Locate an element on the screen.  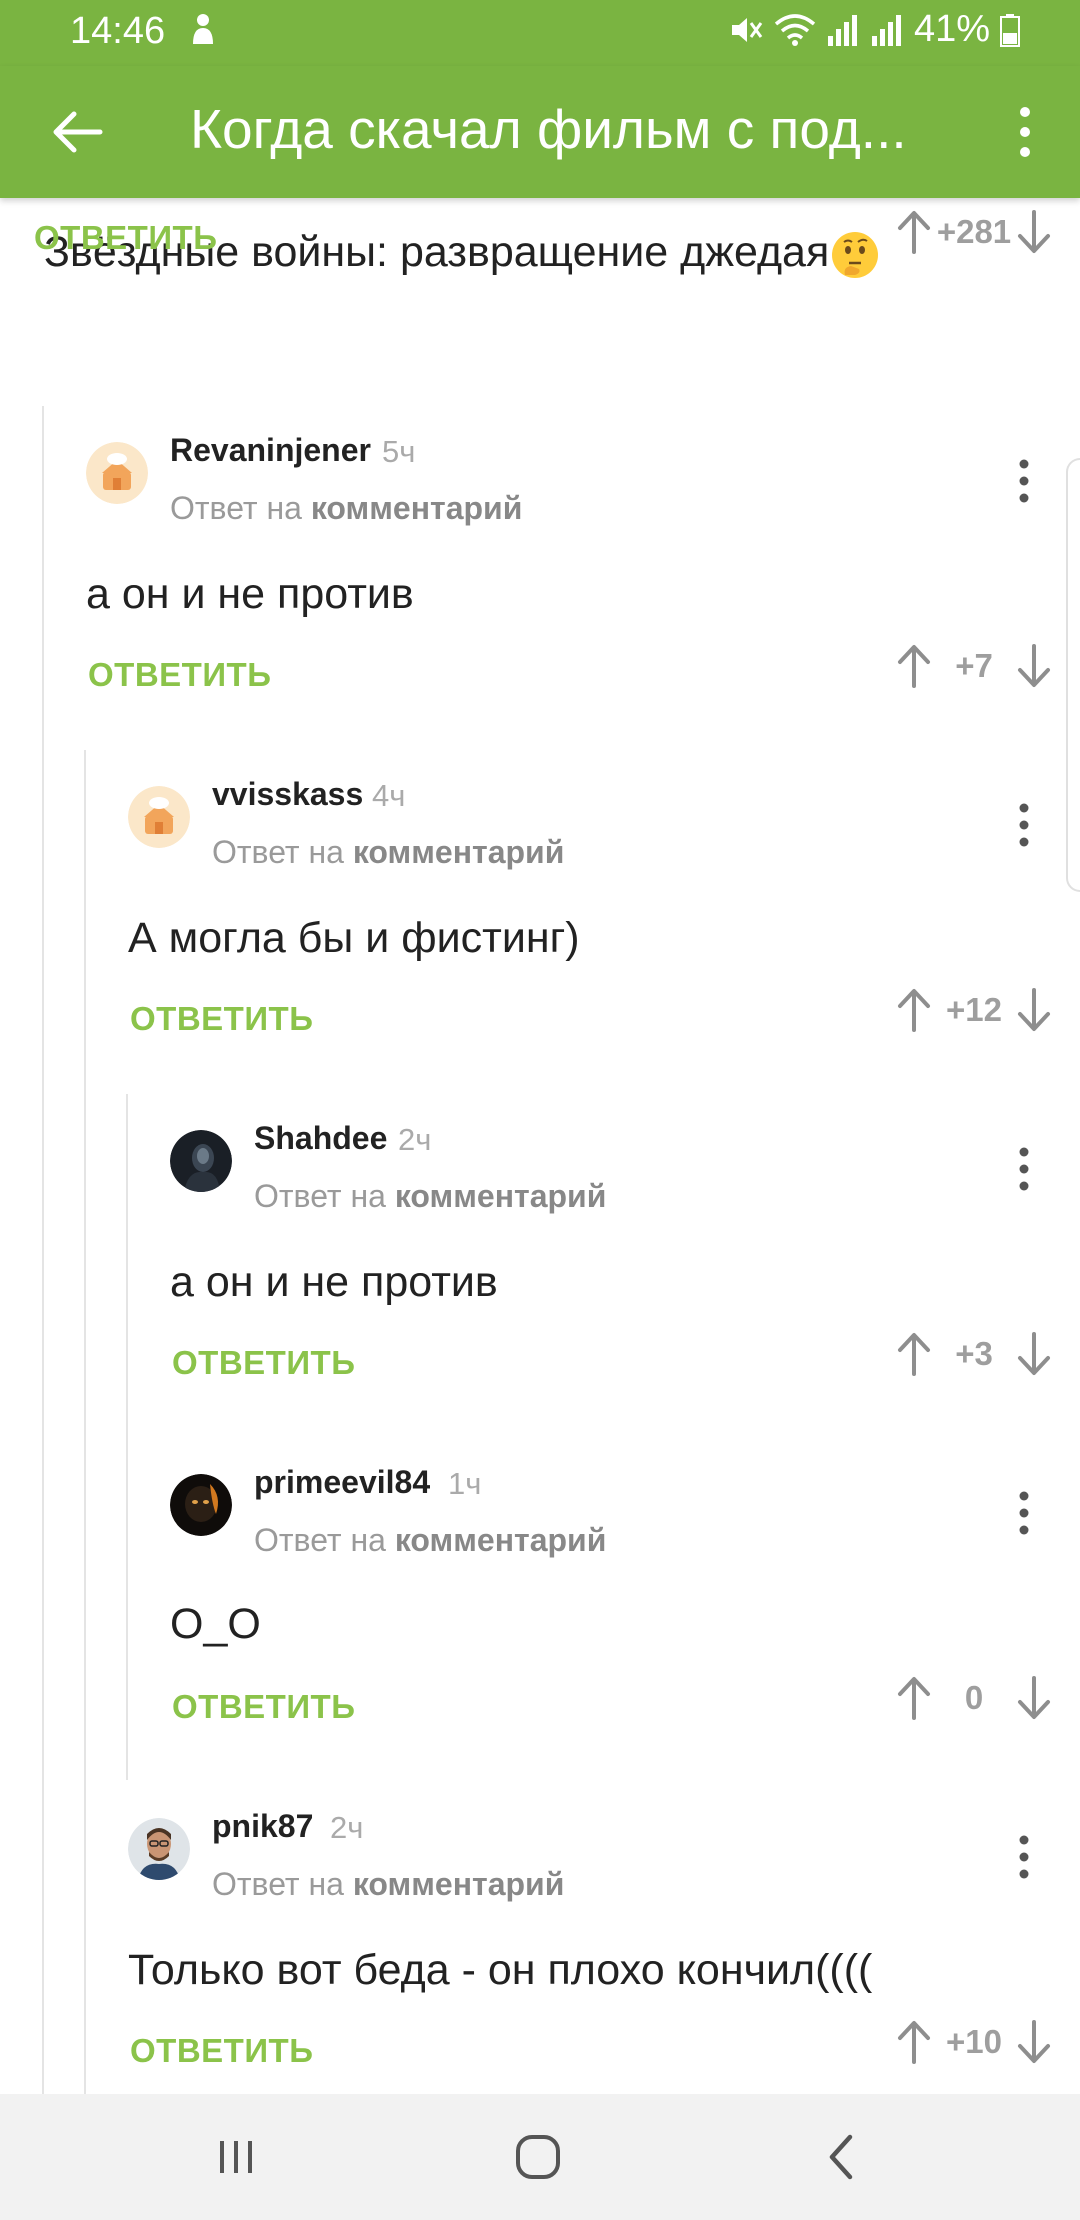
back-arrow-icon is located at coordinates (78, 132).